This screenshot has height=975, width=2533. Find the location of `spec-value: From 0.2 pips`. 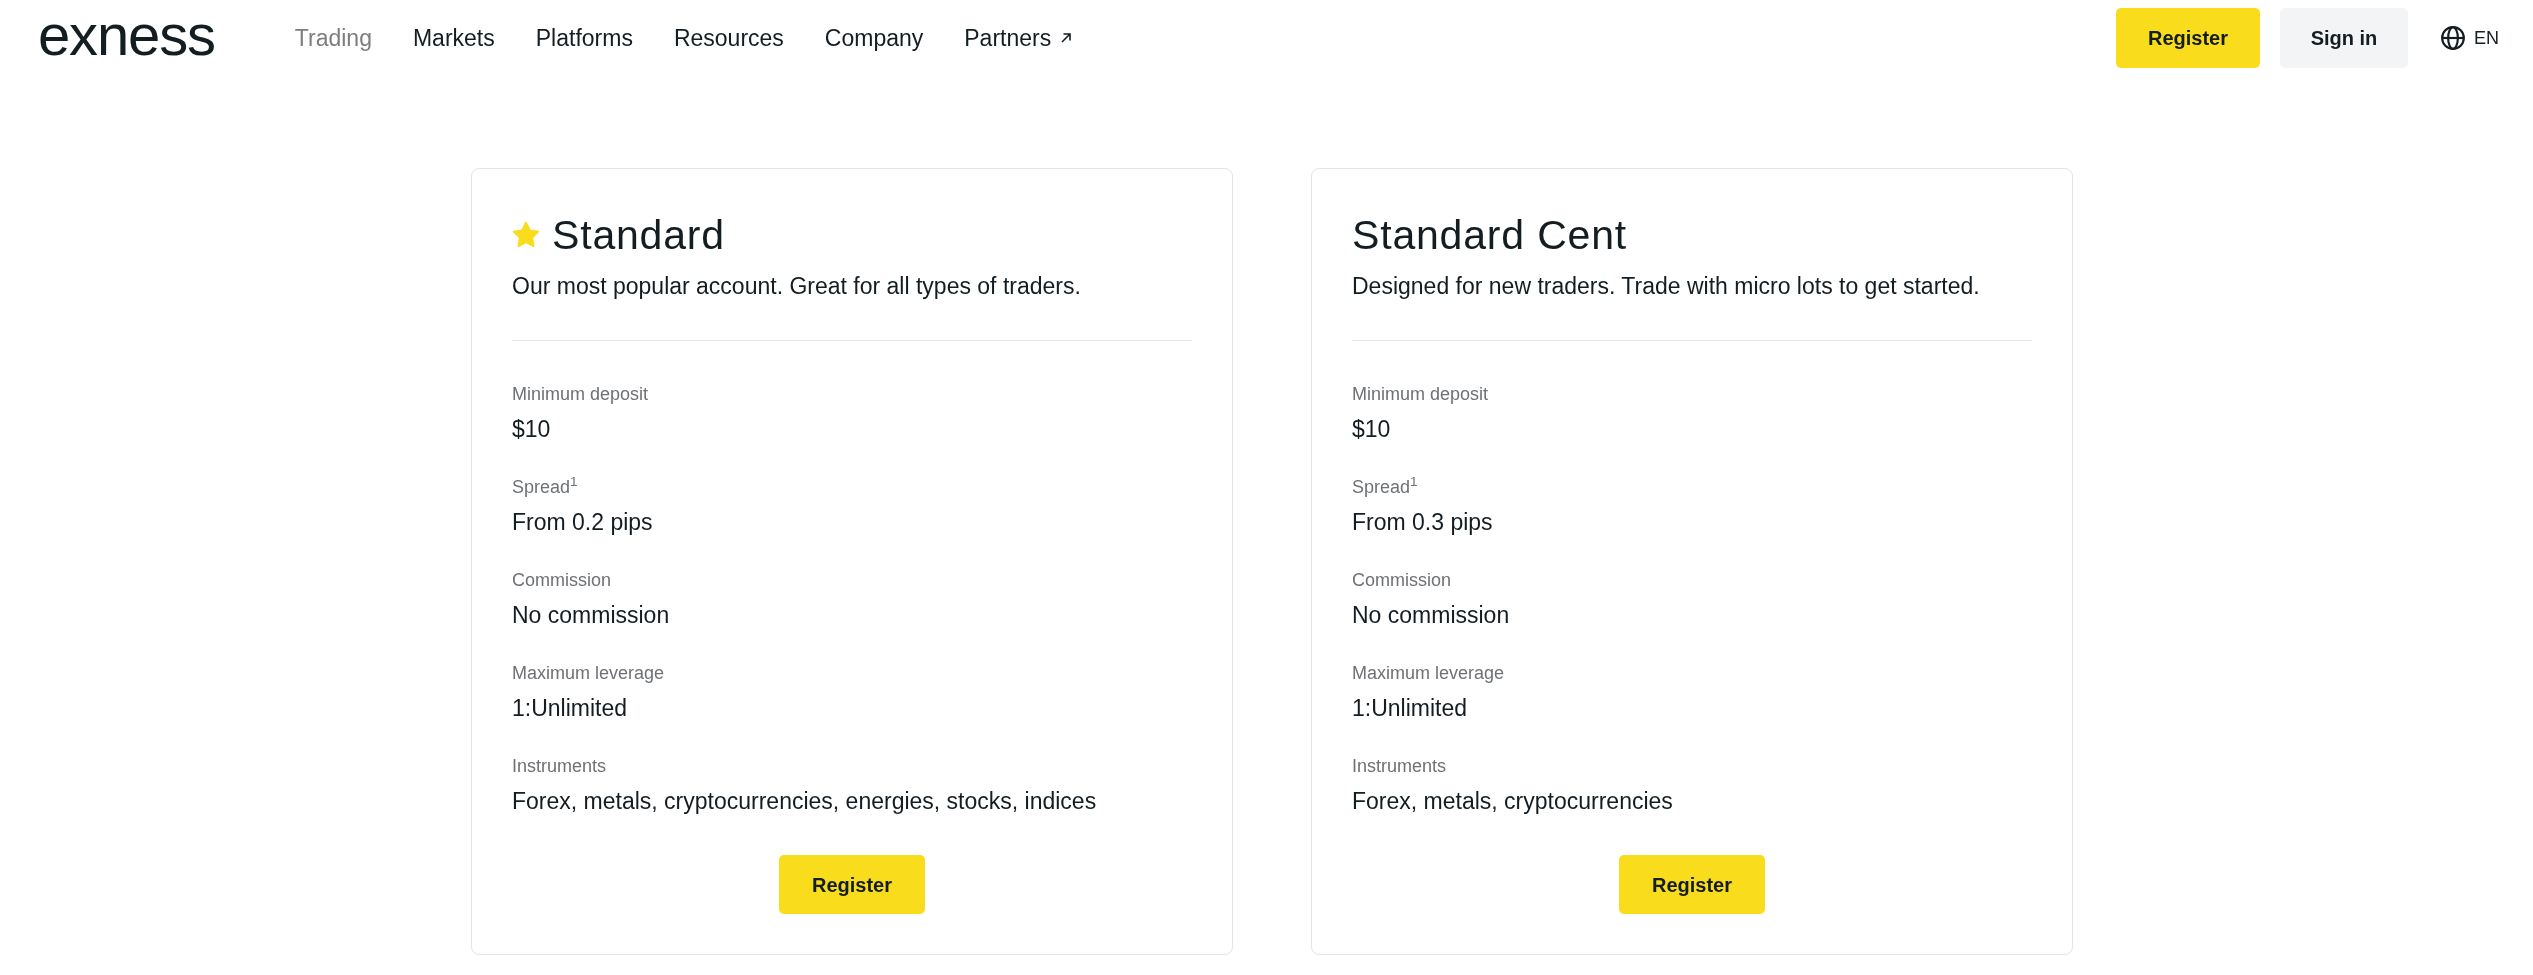

spec-value: From 0.2 pips is located at coordinates (583, 522).